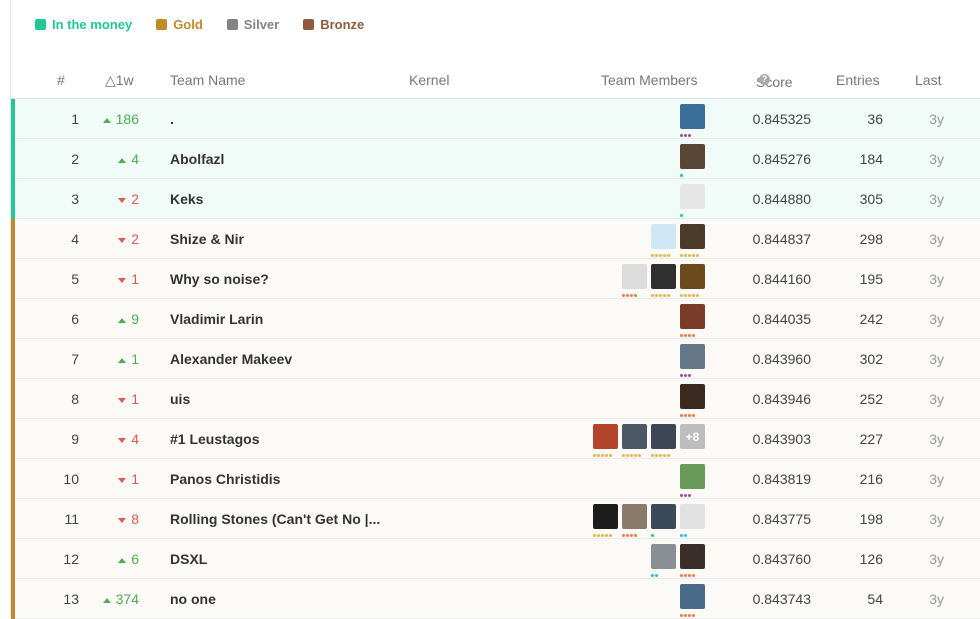  I want to click on team-name-link: Shize & Nir, so click(290, 239).